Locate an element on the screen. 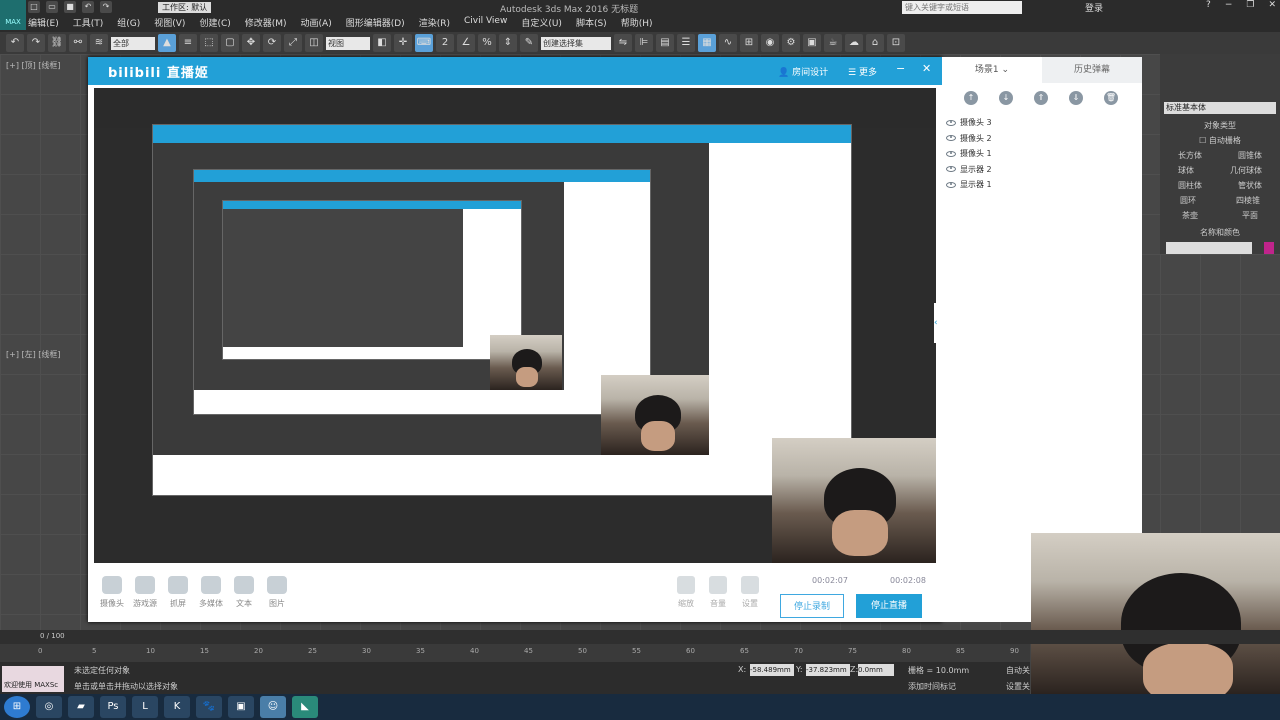  stop-record-button: 停止录制 is located at coordinates (812, 606).